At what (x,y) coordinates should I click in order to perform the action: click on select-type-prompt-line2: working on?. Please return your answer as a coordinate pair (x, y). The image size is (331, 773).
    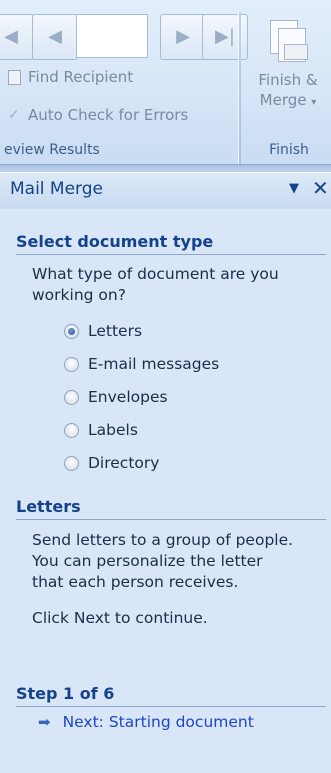
    Looking at the image, I should click on (79, 295).